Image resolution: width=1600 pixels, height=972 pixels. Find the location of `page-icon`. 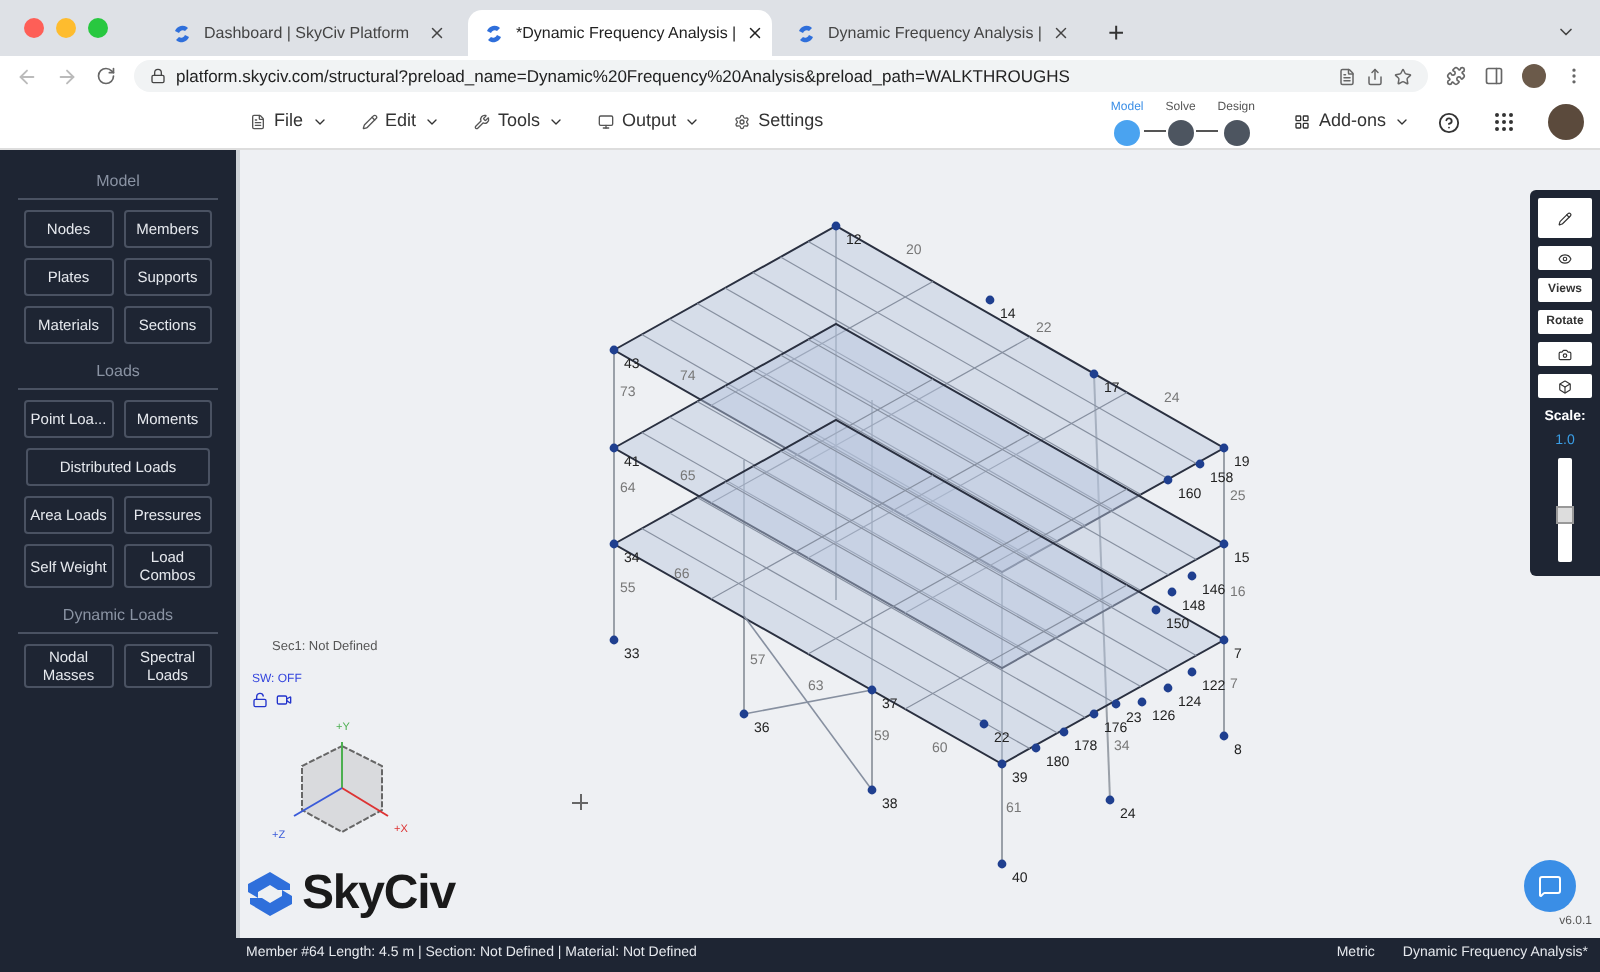

page-icon is located at coordinates (1347, 76).